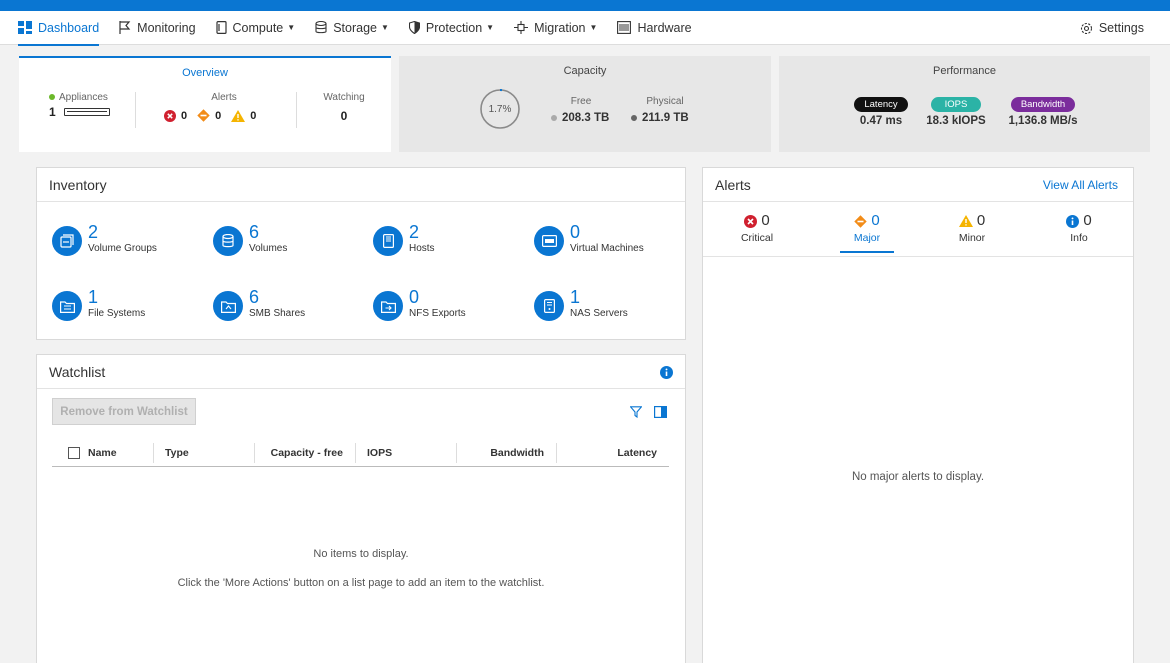 The image size is (1170, 663). I want to click on inventory-label: Volumes, so click(268, 248).